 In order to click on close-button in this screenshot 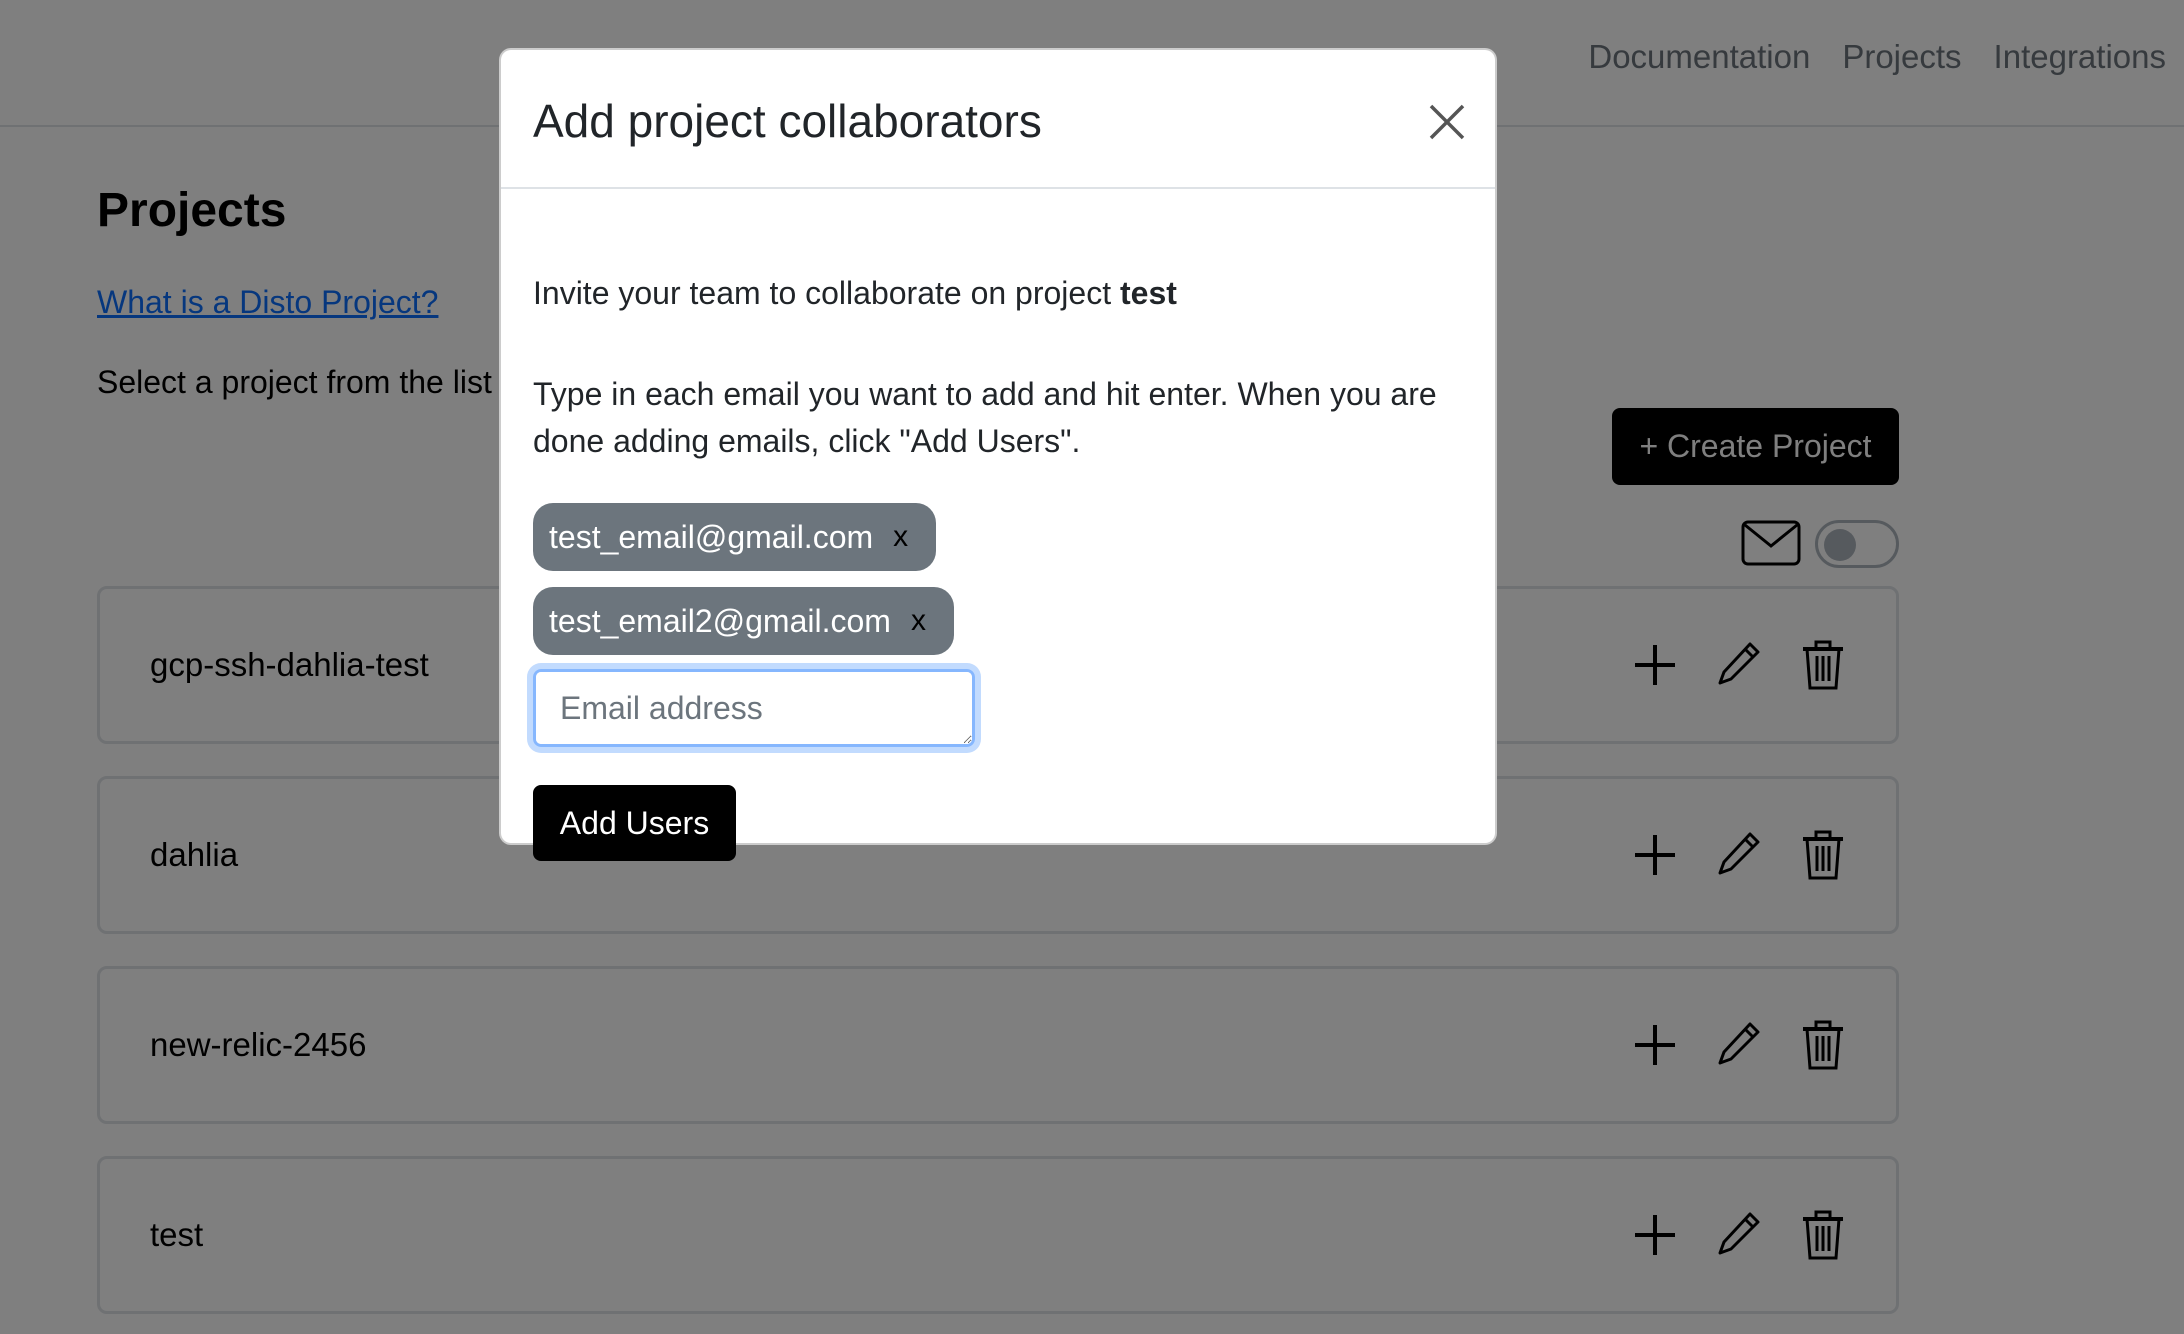, I will do `click(1447, 122)`.